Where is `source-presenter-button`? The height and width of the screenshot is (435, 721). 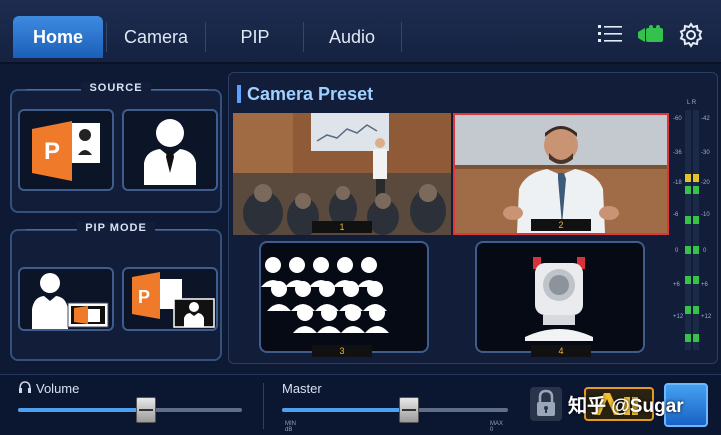 source-presenter-button is located at coordinates (170, 150).